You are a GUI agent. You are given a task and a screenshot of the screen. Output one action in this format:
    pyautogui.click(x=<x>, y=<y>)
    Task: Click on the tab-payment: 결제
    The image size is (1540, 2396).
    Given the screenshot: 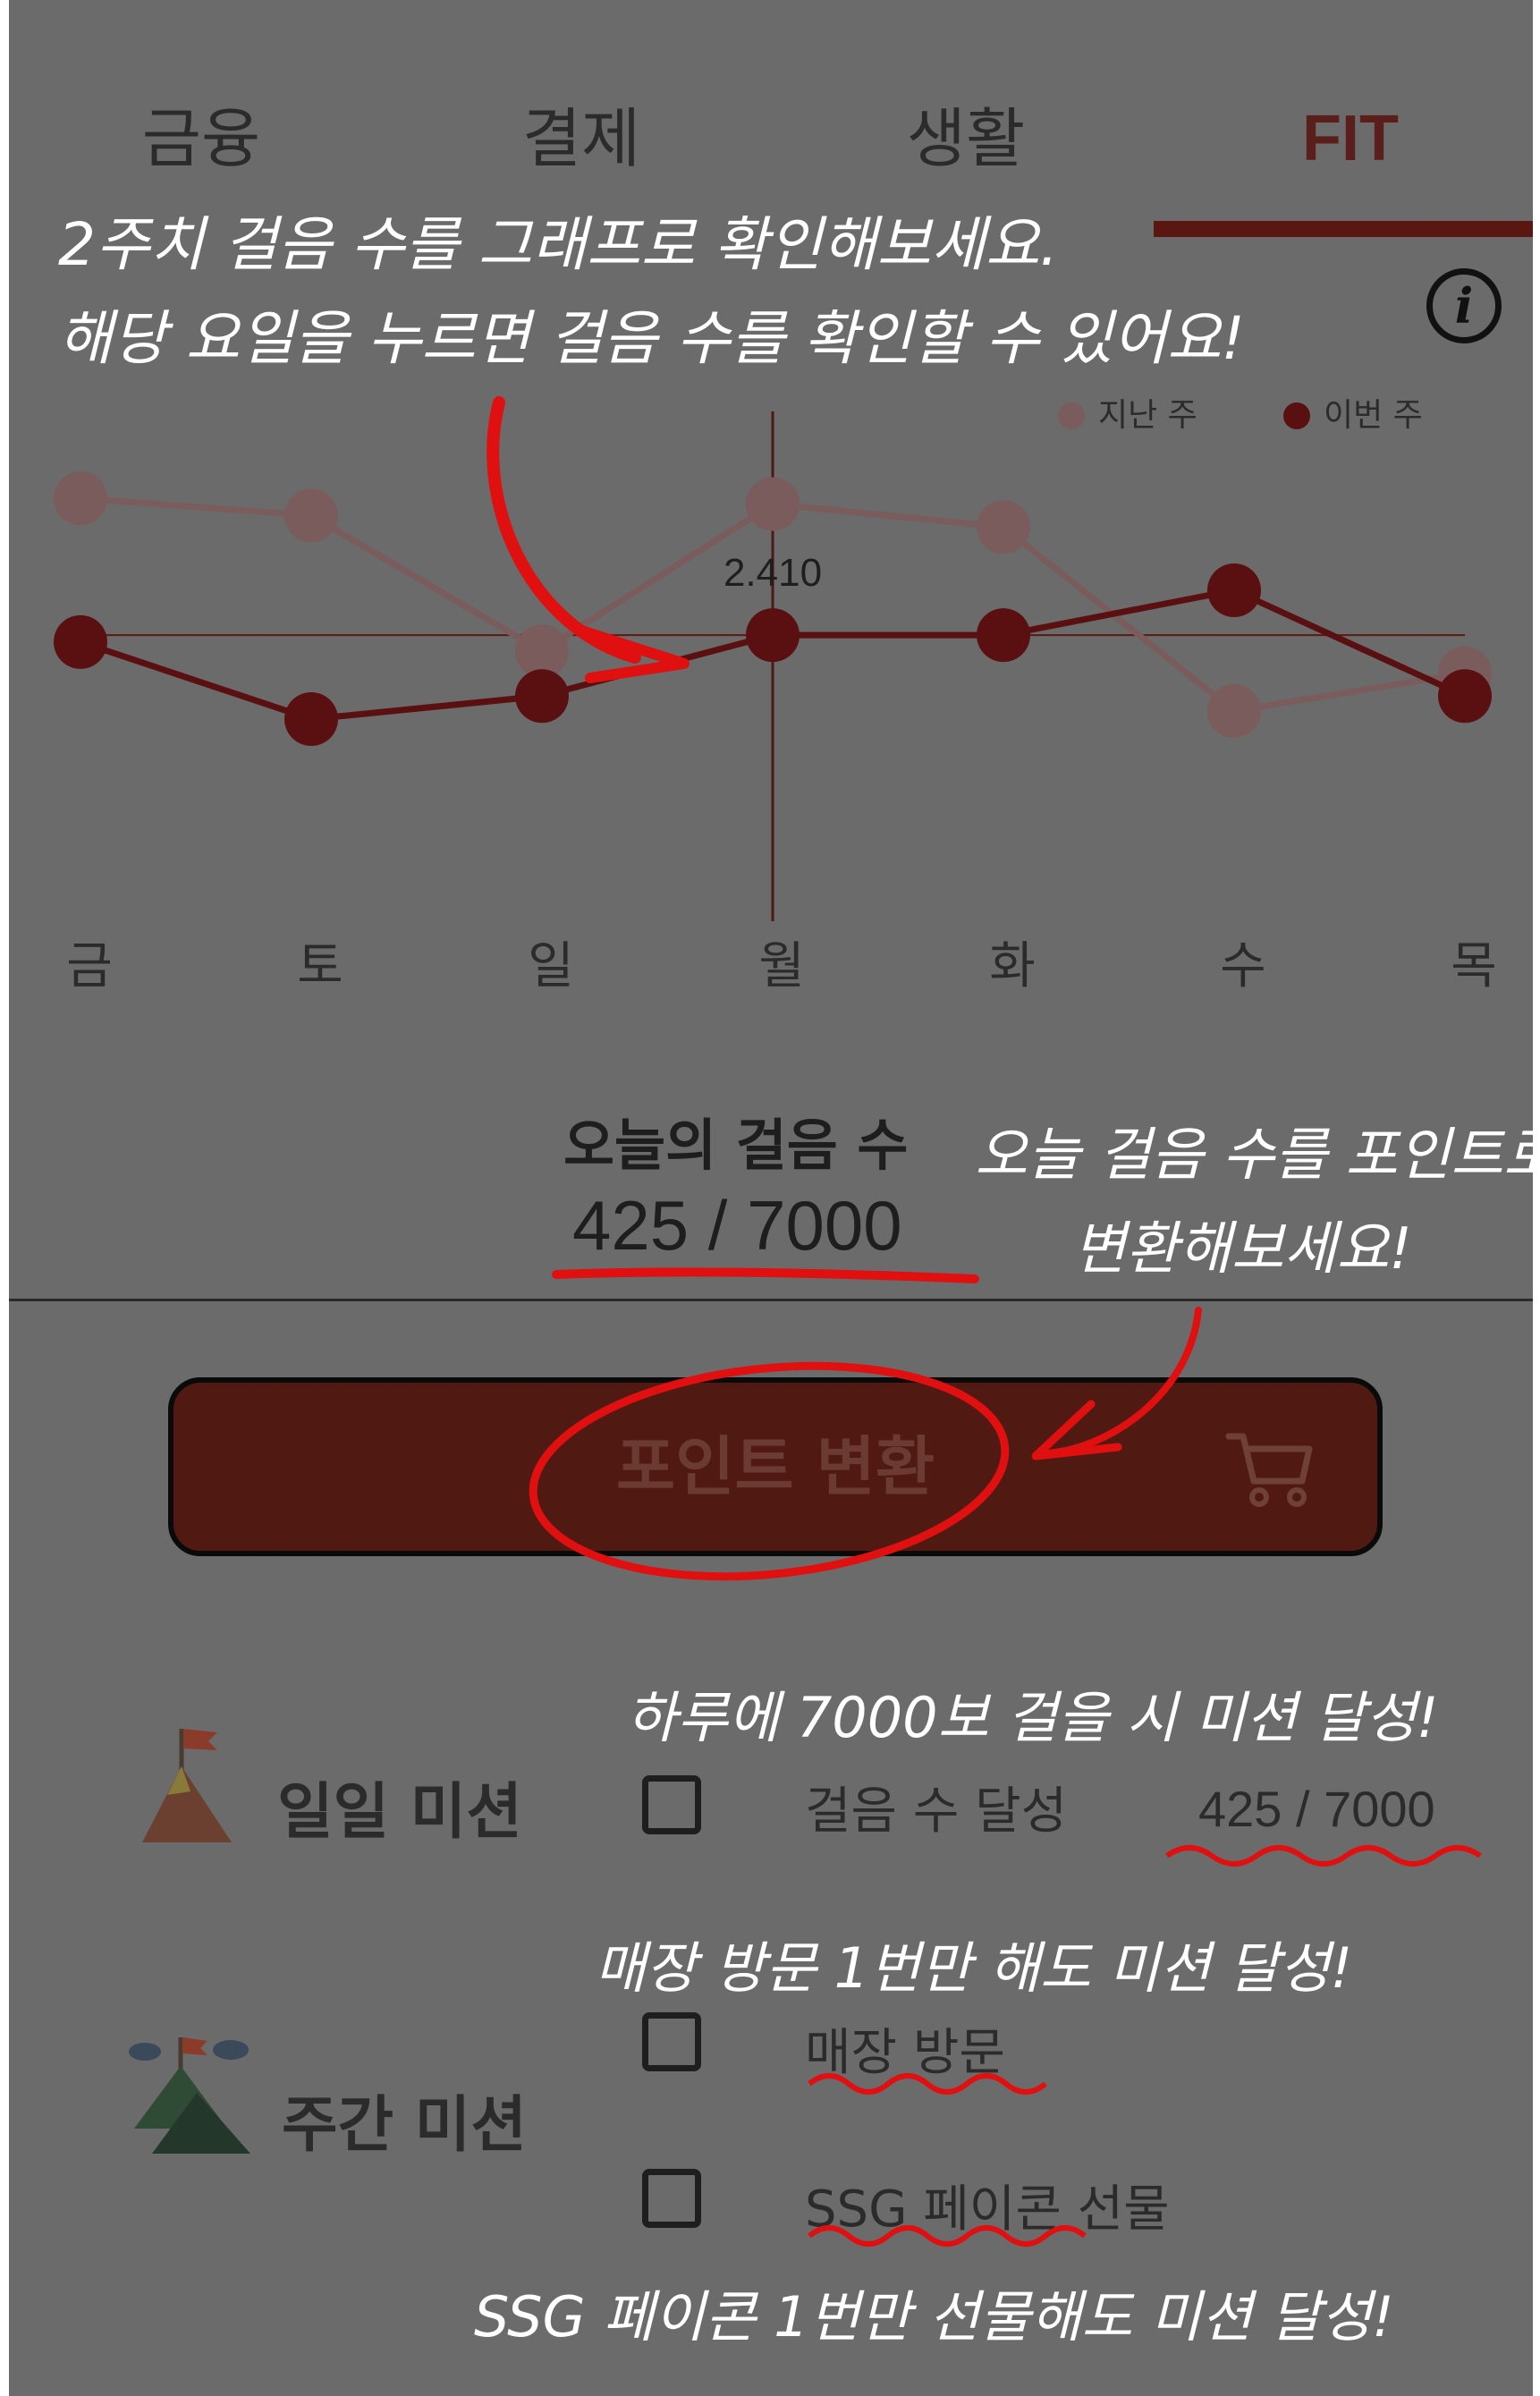 What is the action you would take?
    pyautogui.click(x=581, y=138)
    